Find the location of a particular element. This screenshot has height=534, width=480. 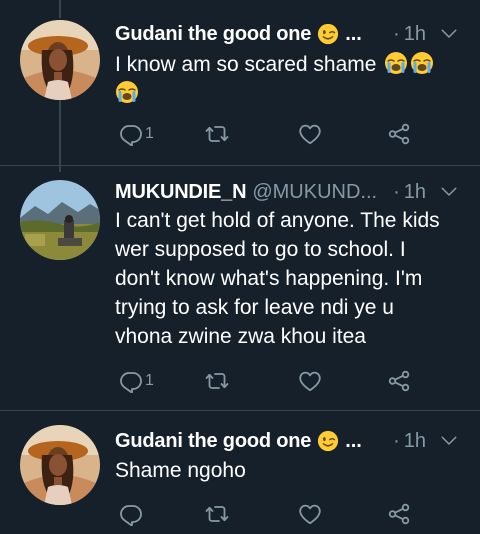

tweet-text-line: vhona zwine zwa khou itea is located at coordinates (240, 336).